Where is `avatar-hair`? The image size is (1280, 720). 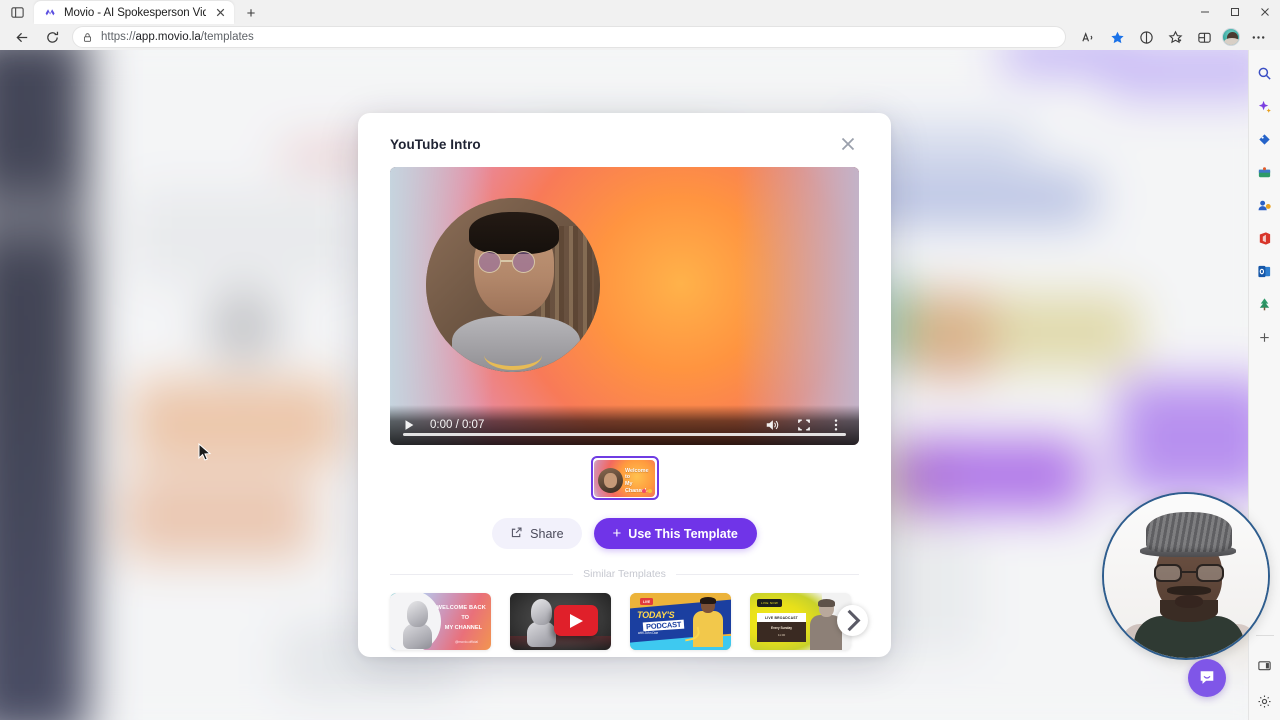
avatar-hair is located at coordinates (514, 233).